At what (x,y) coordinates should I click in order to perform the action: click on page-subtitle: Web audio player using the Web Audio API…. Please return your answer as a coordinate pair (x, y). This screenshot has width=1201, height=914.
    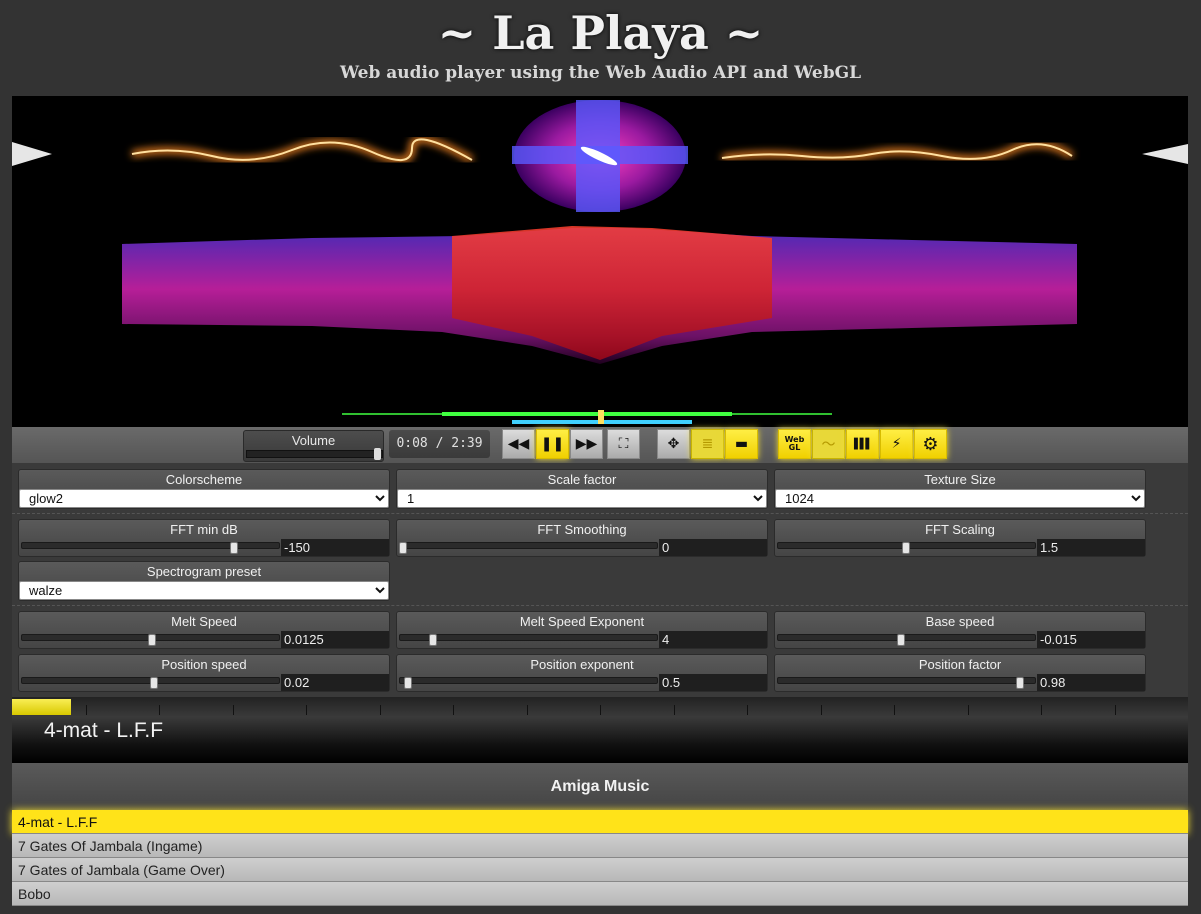
    Looking at the image, I should click on (600, 73).